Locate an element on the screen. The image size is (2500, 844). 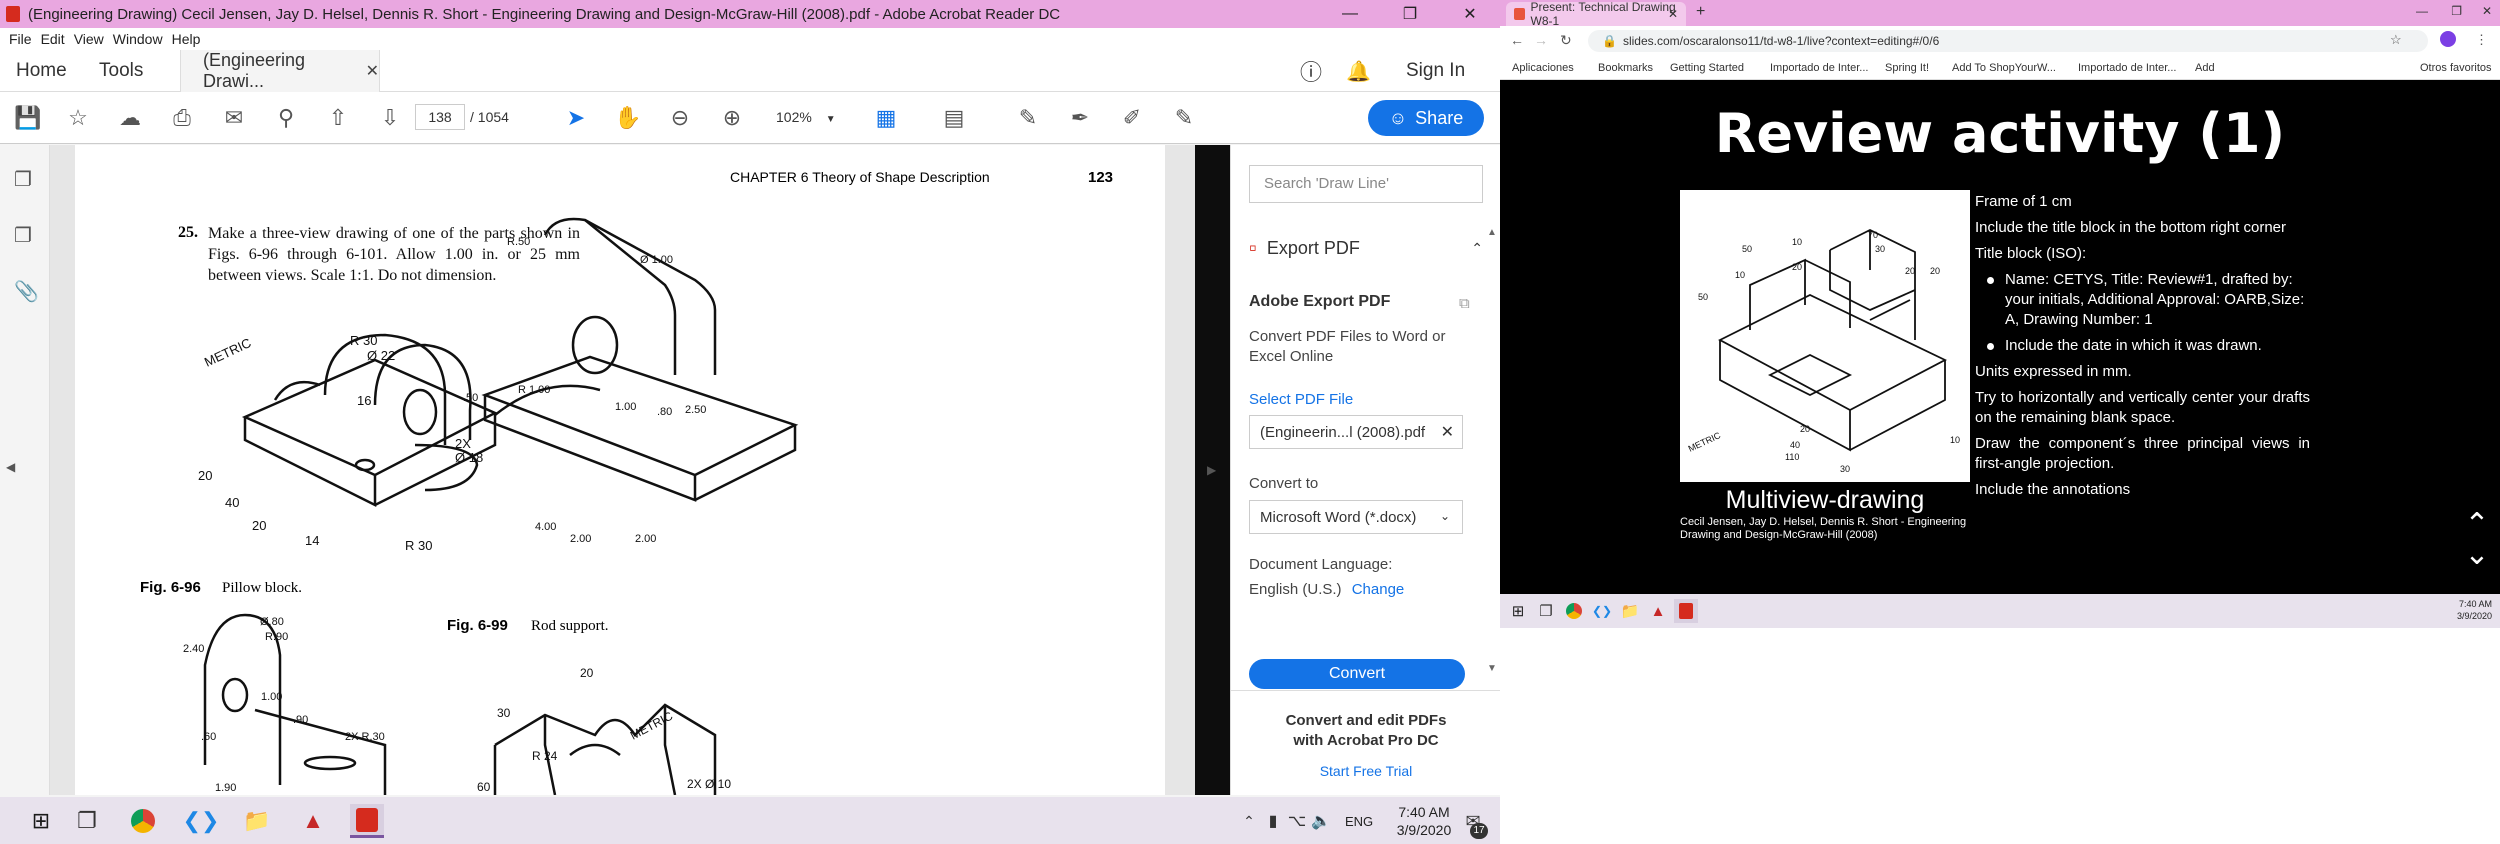
back-icon: ← is located at coordinates (1517, 40).